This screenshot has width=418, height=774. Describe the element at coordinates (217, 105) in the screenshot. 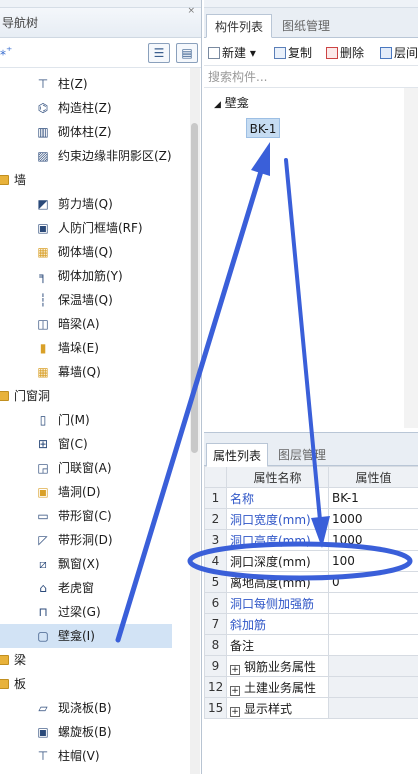

I see `collapse-triangle-icon: ◢` at that location.